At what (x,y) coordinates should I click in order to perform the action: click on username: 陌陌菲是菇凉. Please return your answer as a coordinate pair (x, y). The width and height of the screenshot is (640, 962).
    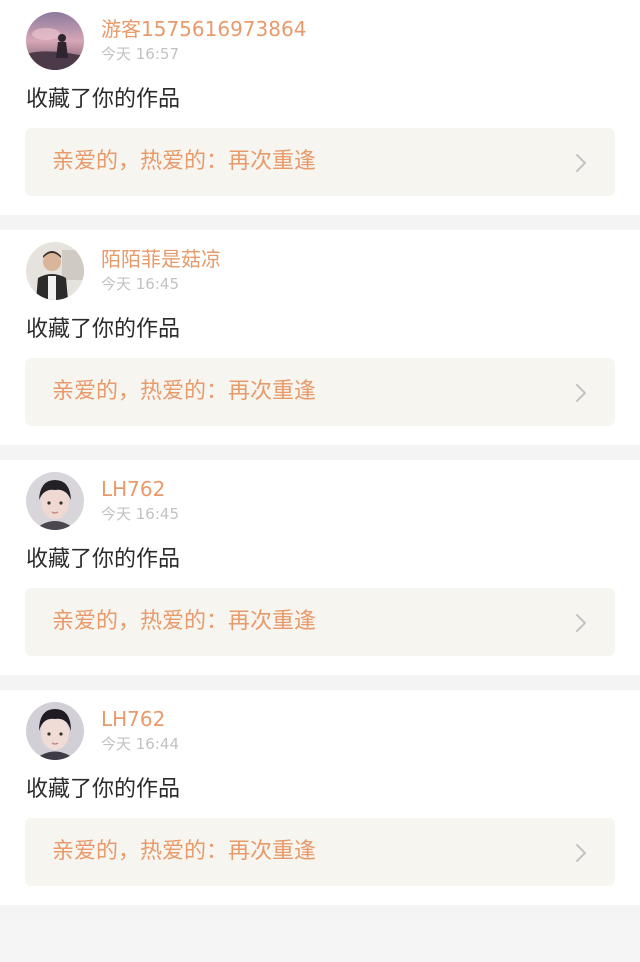
    Looking at the image, I should click on (161, 259).